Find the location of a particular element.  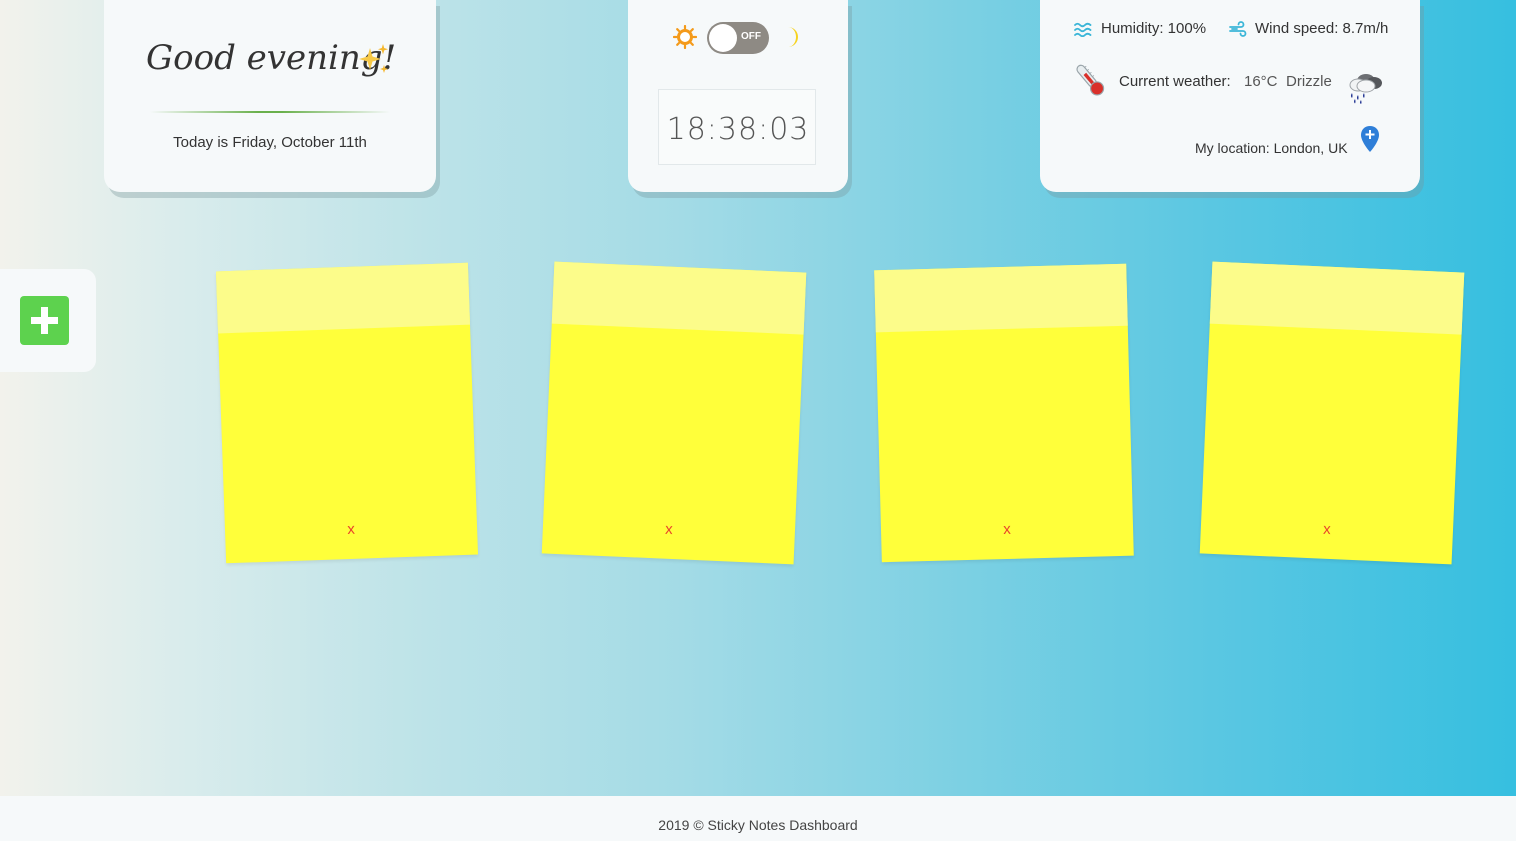

side-panel is located at coordinates (48, 320).